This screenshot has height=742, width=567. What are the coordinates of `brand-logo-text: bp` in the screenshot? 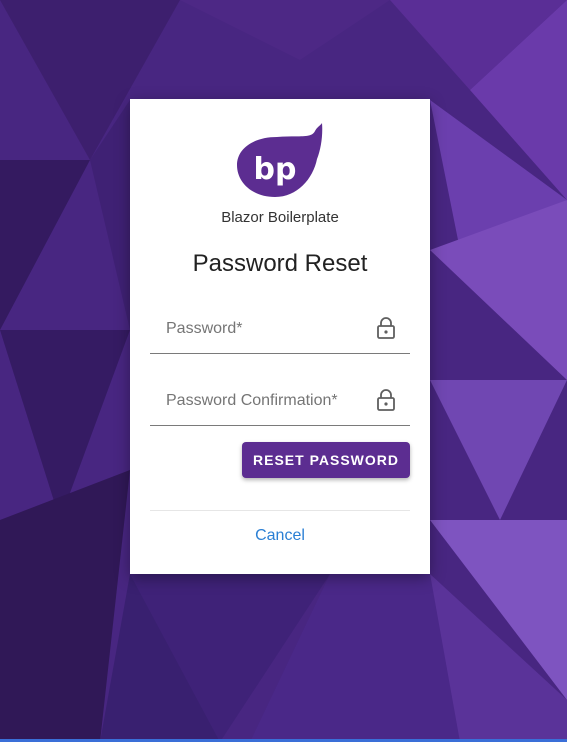 It's located at (275, 169).